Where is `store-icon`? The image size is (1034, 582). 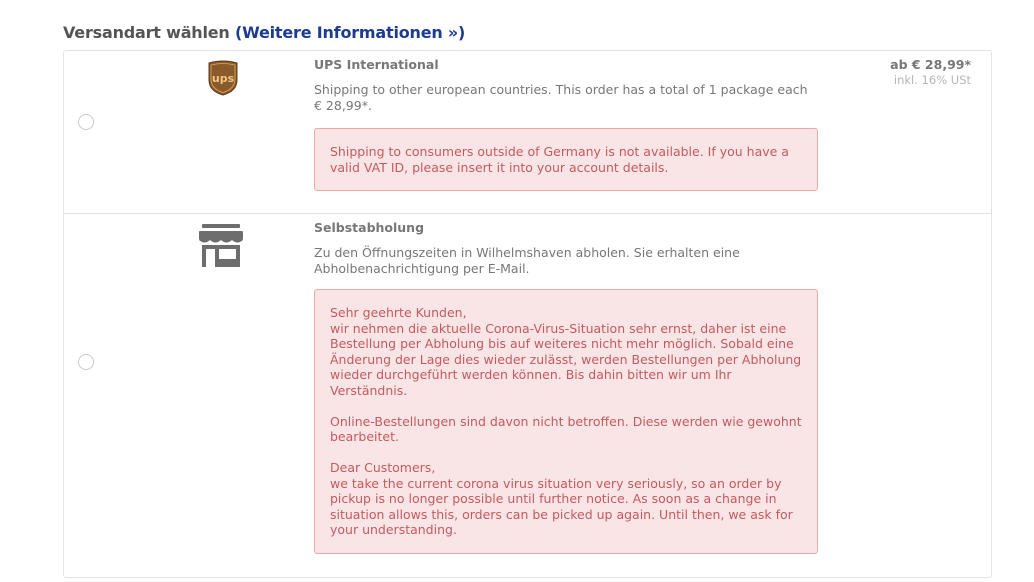 store-icon is located at coordinates (221, 246).